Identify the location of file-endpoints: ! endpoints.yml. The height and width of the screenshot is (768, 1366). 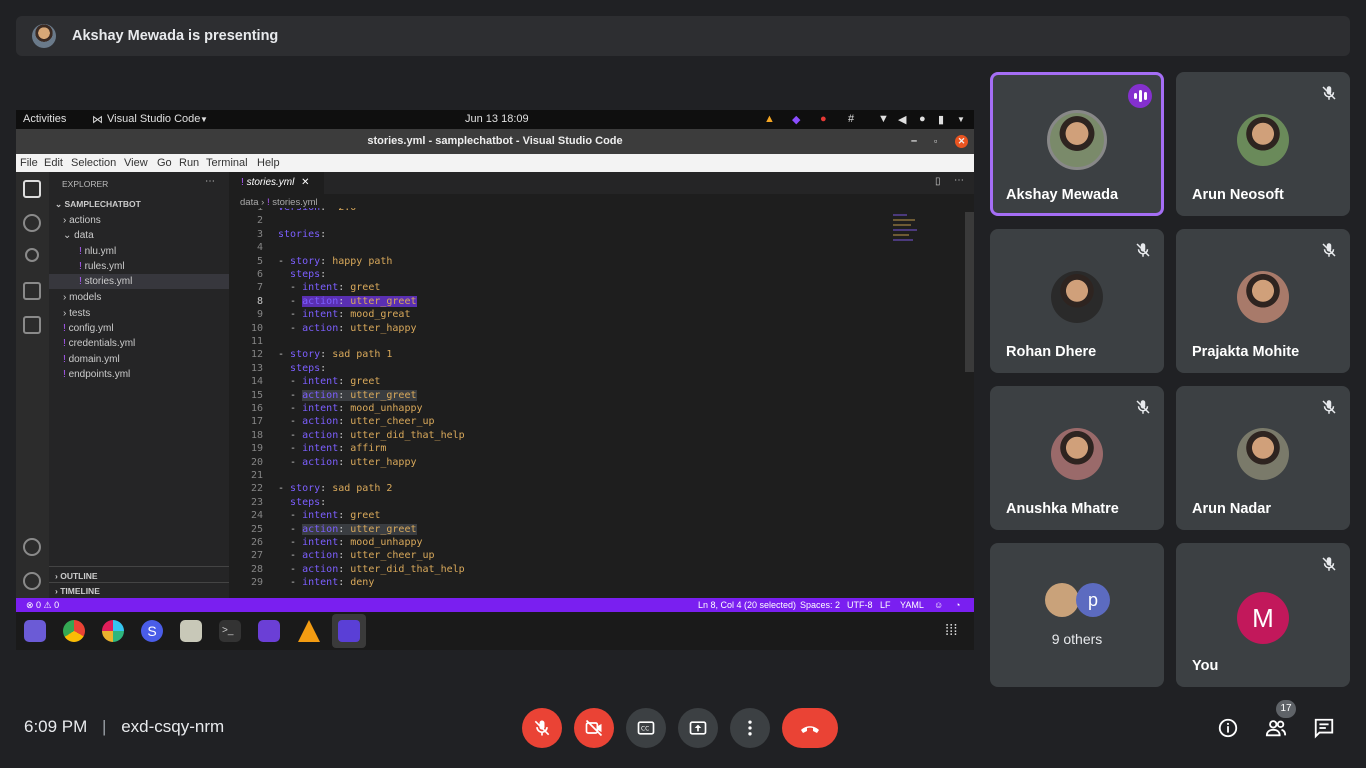
(96, 374).